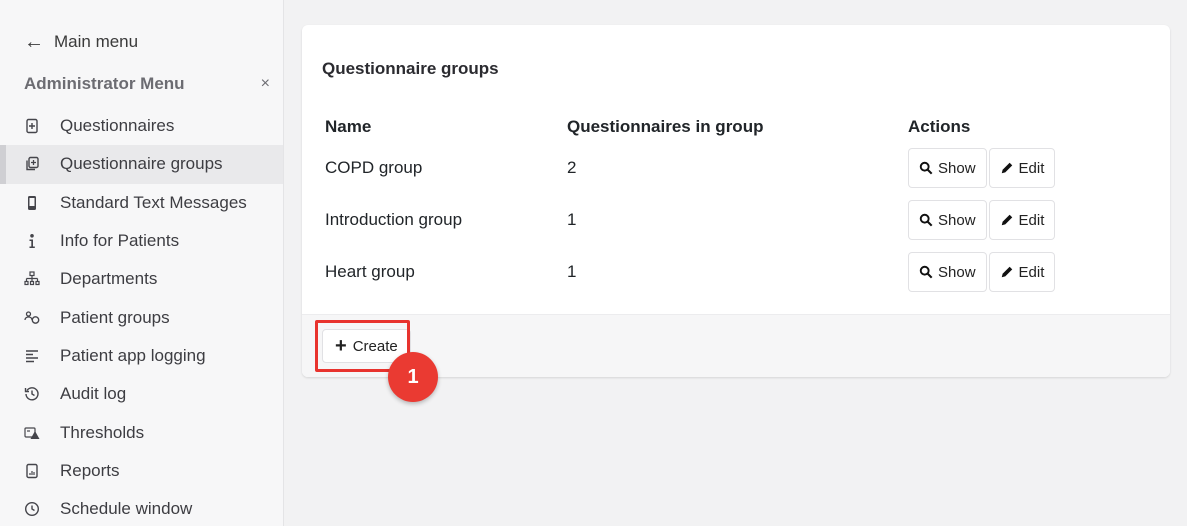 This screenshot has width=1187, height=526. What do you see at coordinates (93, 394) in the screenshot?
I see `sidebar-item-label: Audit log` at bounding box center [93, 394].